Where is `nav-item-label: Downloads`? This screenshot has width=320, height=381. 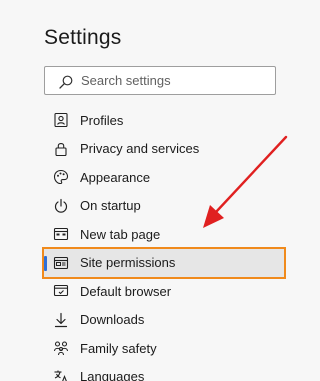 nav-item-label: Downloads is located at coordinates (112, 320).